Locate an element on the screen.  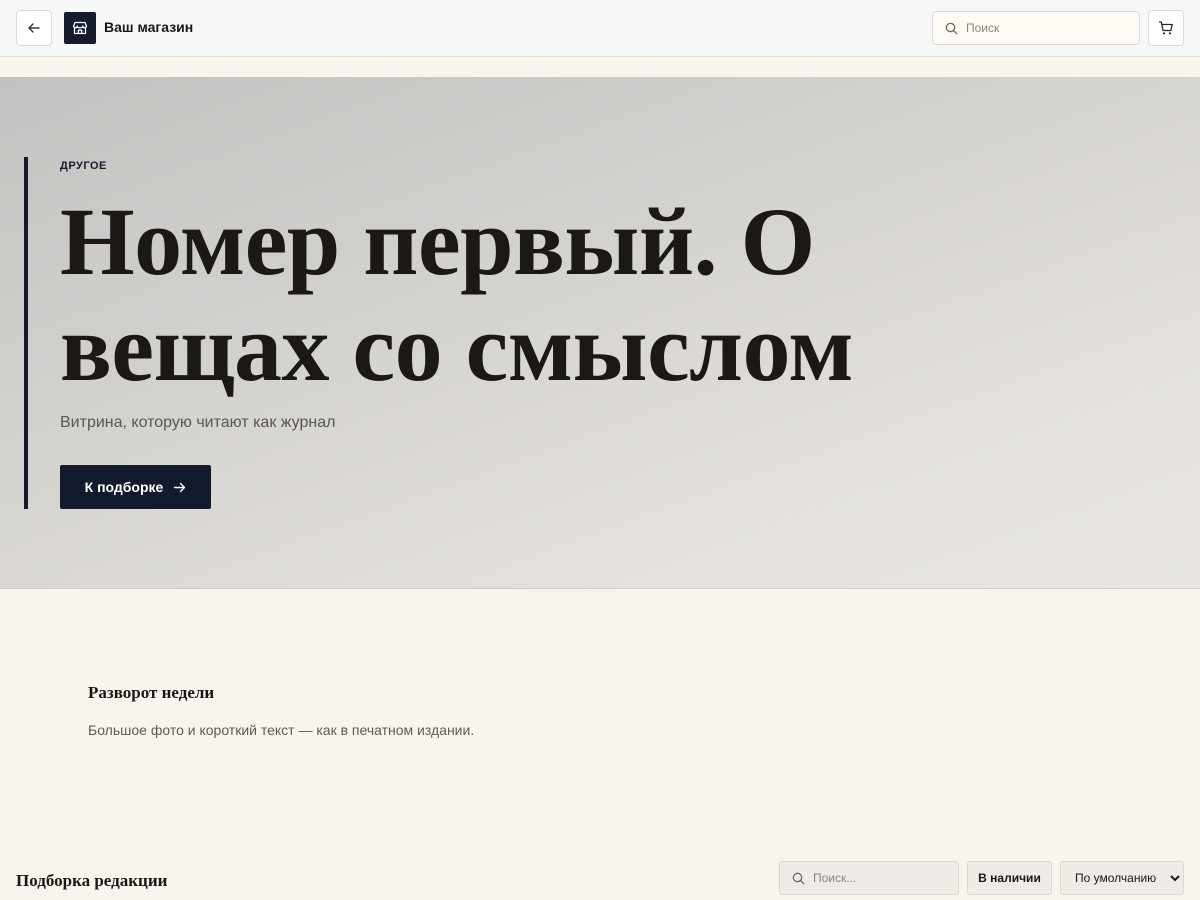
in-stock-filter-button: В наличии is located at coordinates (1009, 878).